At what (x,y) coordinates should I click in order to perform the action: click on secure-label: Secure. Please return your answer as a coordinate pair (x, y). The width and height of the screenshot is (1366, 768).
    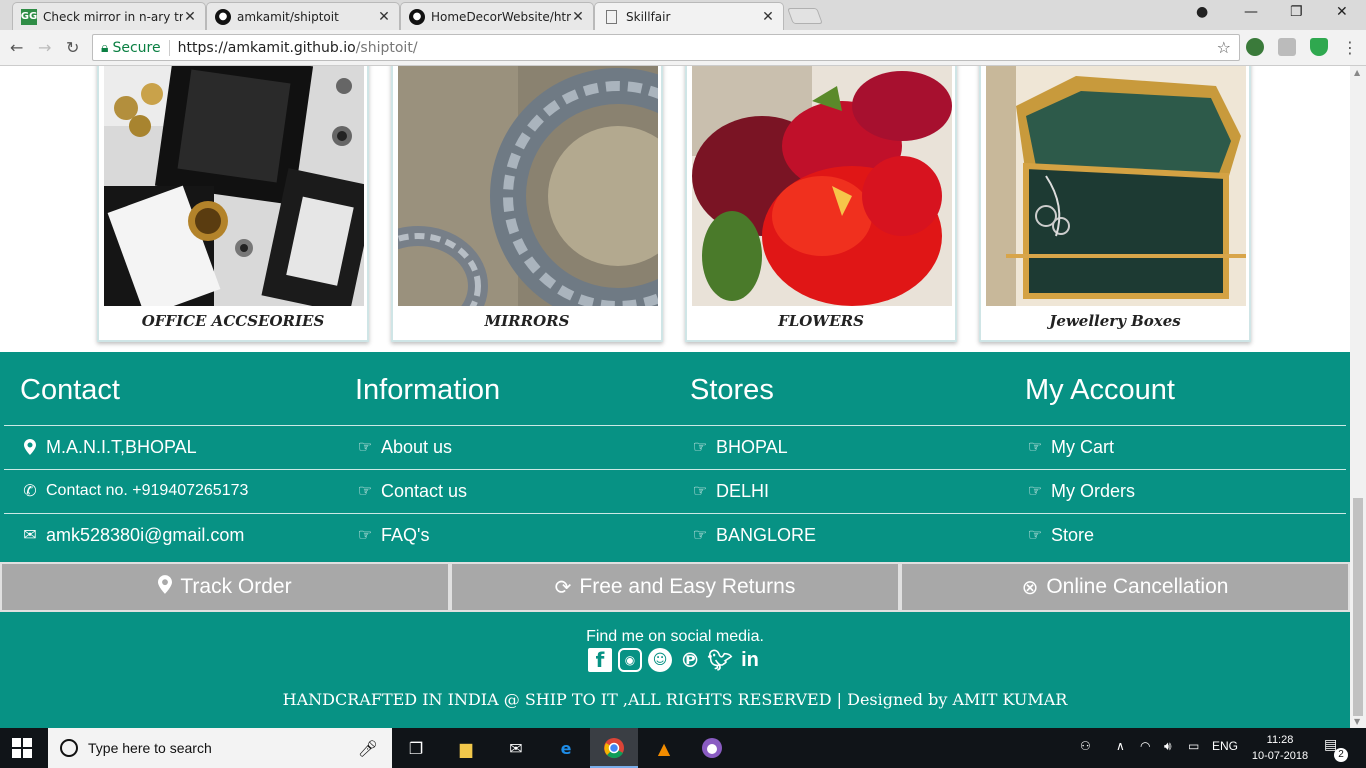
    Looking at the image, I should click on (136, 47).